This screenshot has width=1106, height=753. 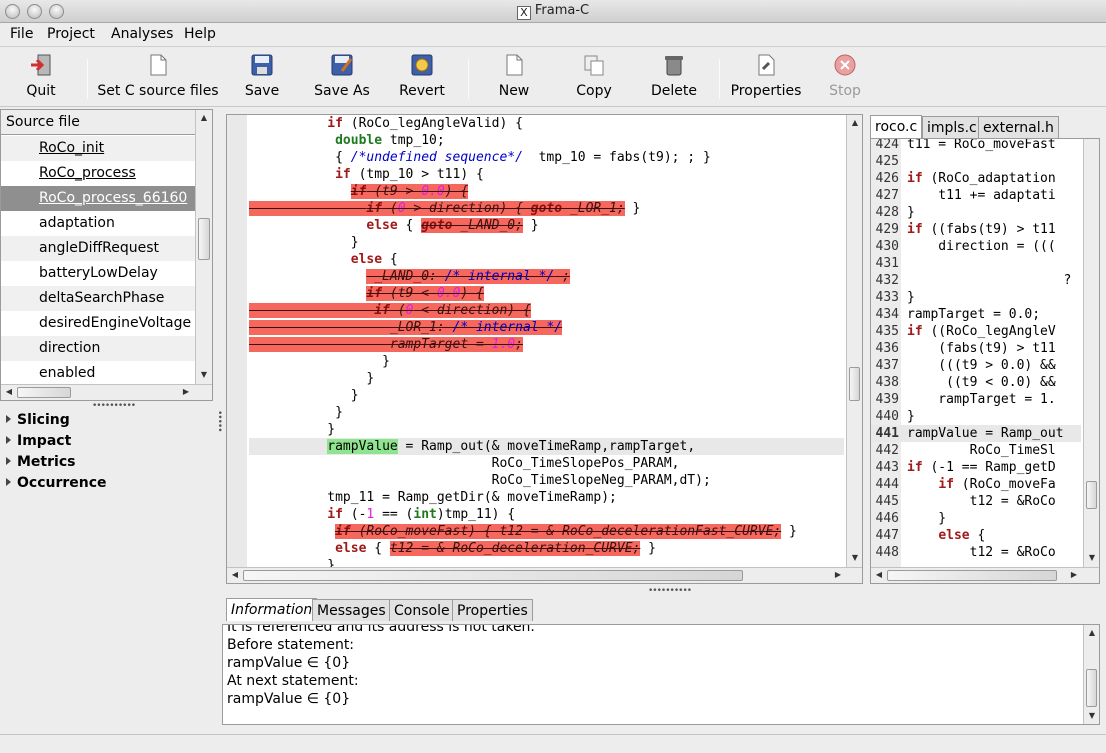 What do you see at coordinates (670, 591) in the screenshot?
I see `pane-resize-grip: ••••••••••` at bounding box center [670, 591].